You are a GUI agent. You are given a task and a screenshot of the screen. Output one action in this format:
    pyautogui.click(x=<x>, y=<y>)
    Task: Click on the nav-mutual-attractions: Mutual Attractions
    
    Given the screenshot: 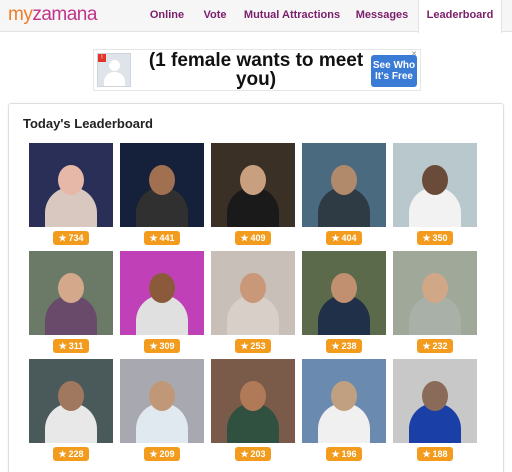 What is the action you would take?
    pyautogui.click(x=292, y=16)
    